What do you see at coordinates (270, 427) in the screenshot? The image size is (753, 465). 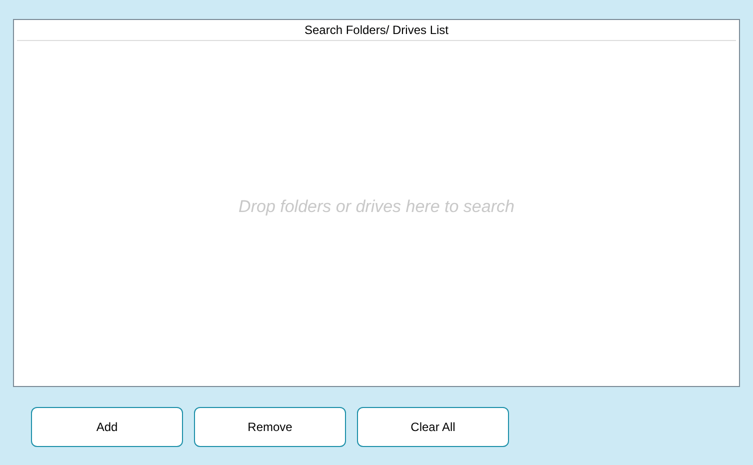 I see `action-button: Remove` at bounding box center [270, 427].